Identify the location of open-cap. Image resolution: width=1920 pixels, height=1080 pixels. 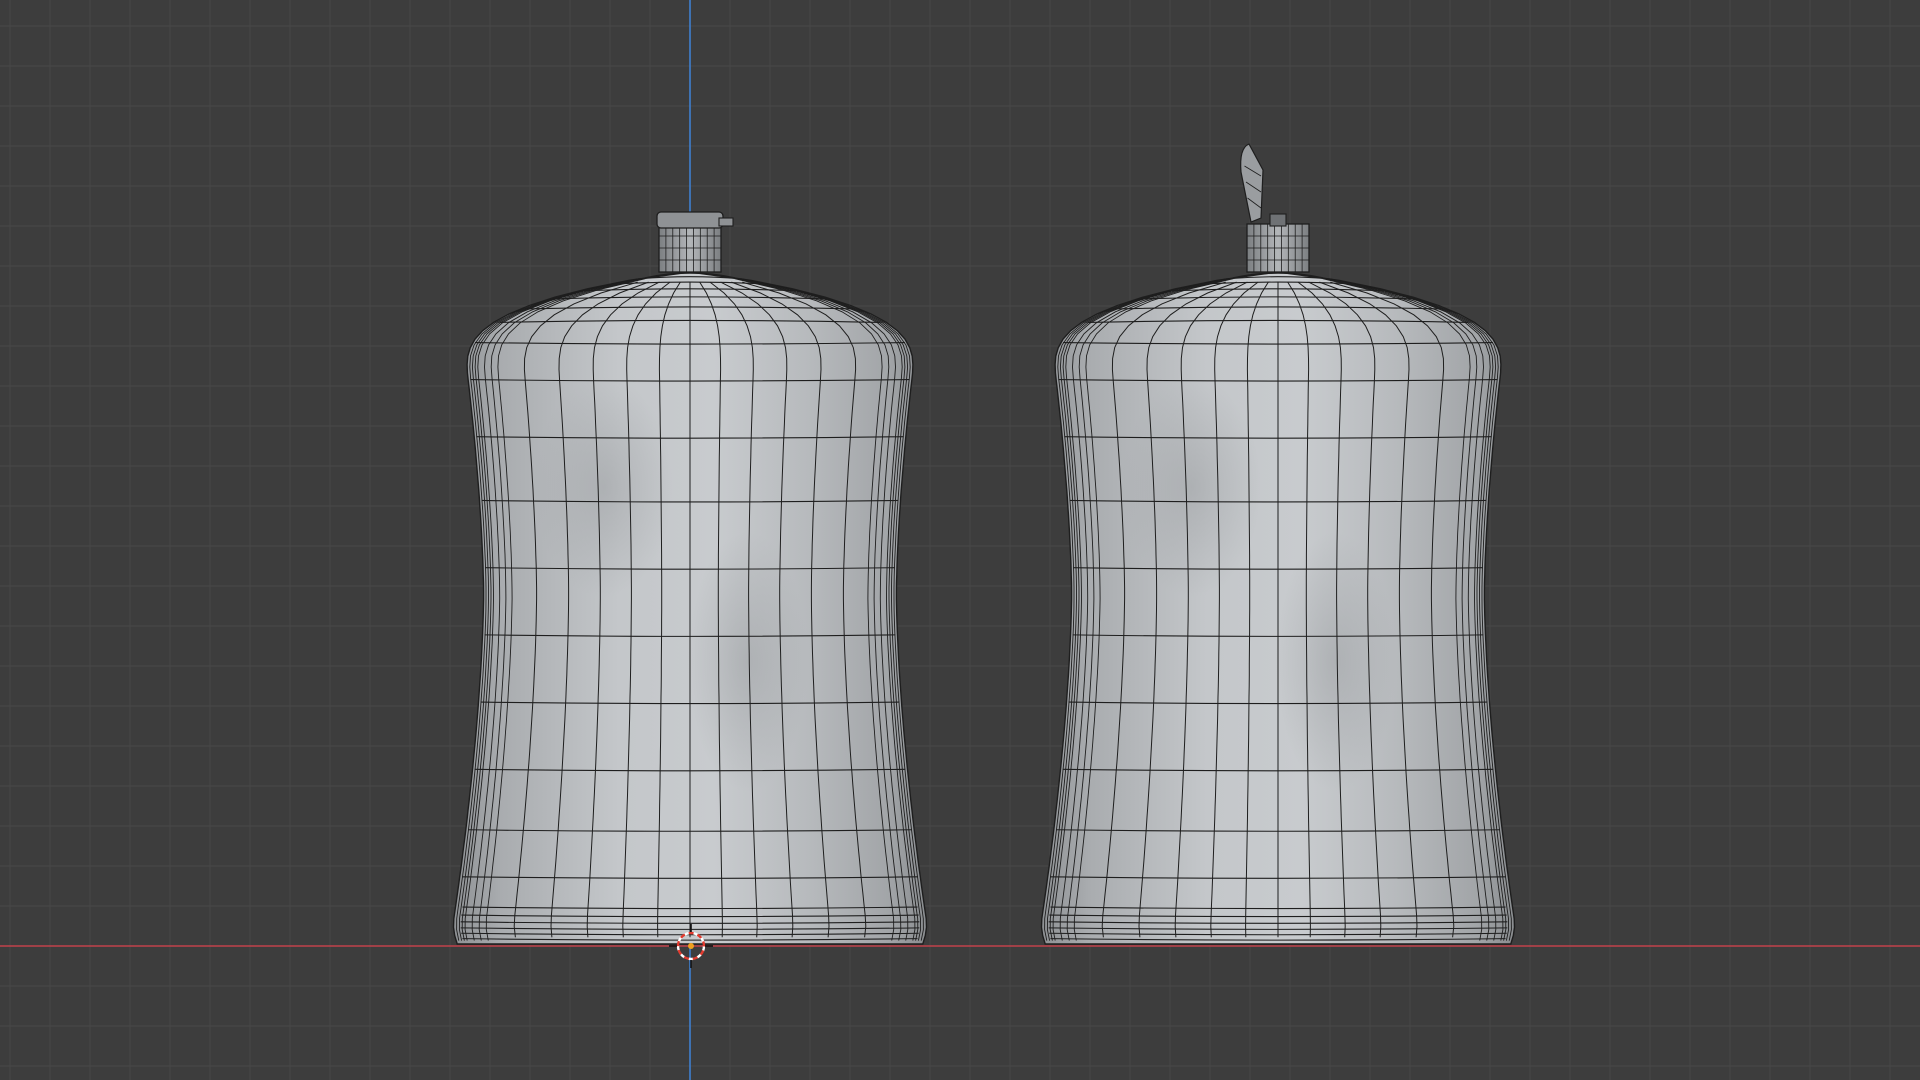
(1275, 208).